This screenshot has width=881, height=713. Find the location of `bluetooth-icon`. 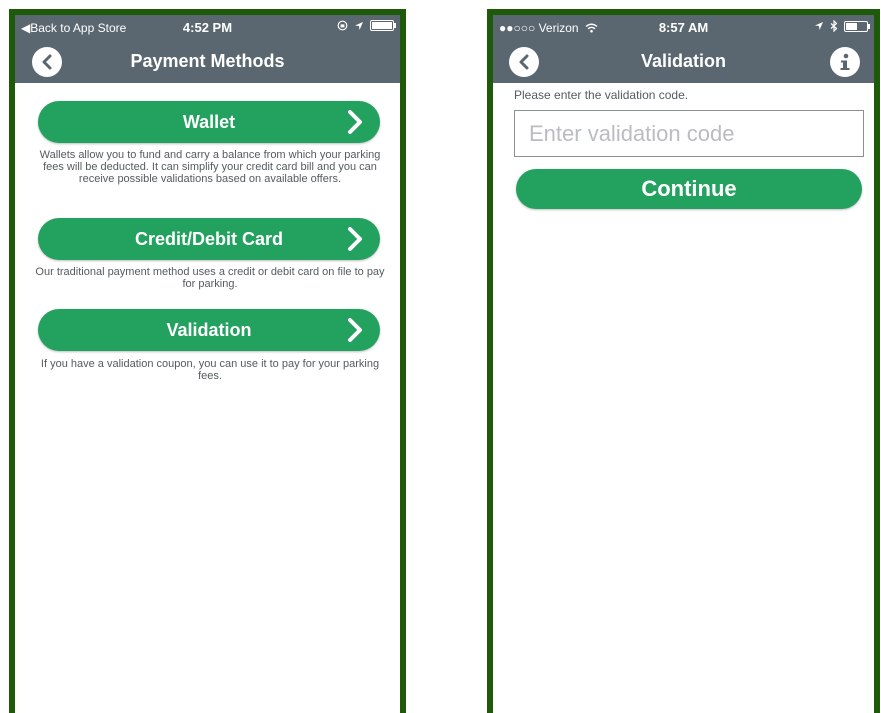

bluetooth-icon is located at coordinates (834, 26).